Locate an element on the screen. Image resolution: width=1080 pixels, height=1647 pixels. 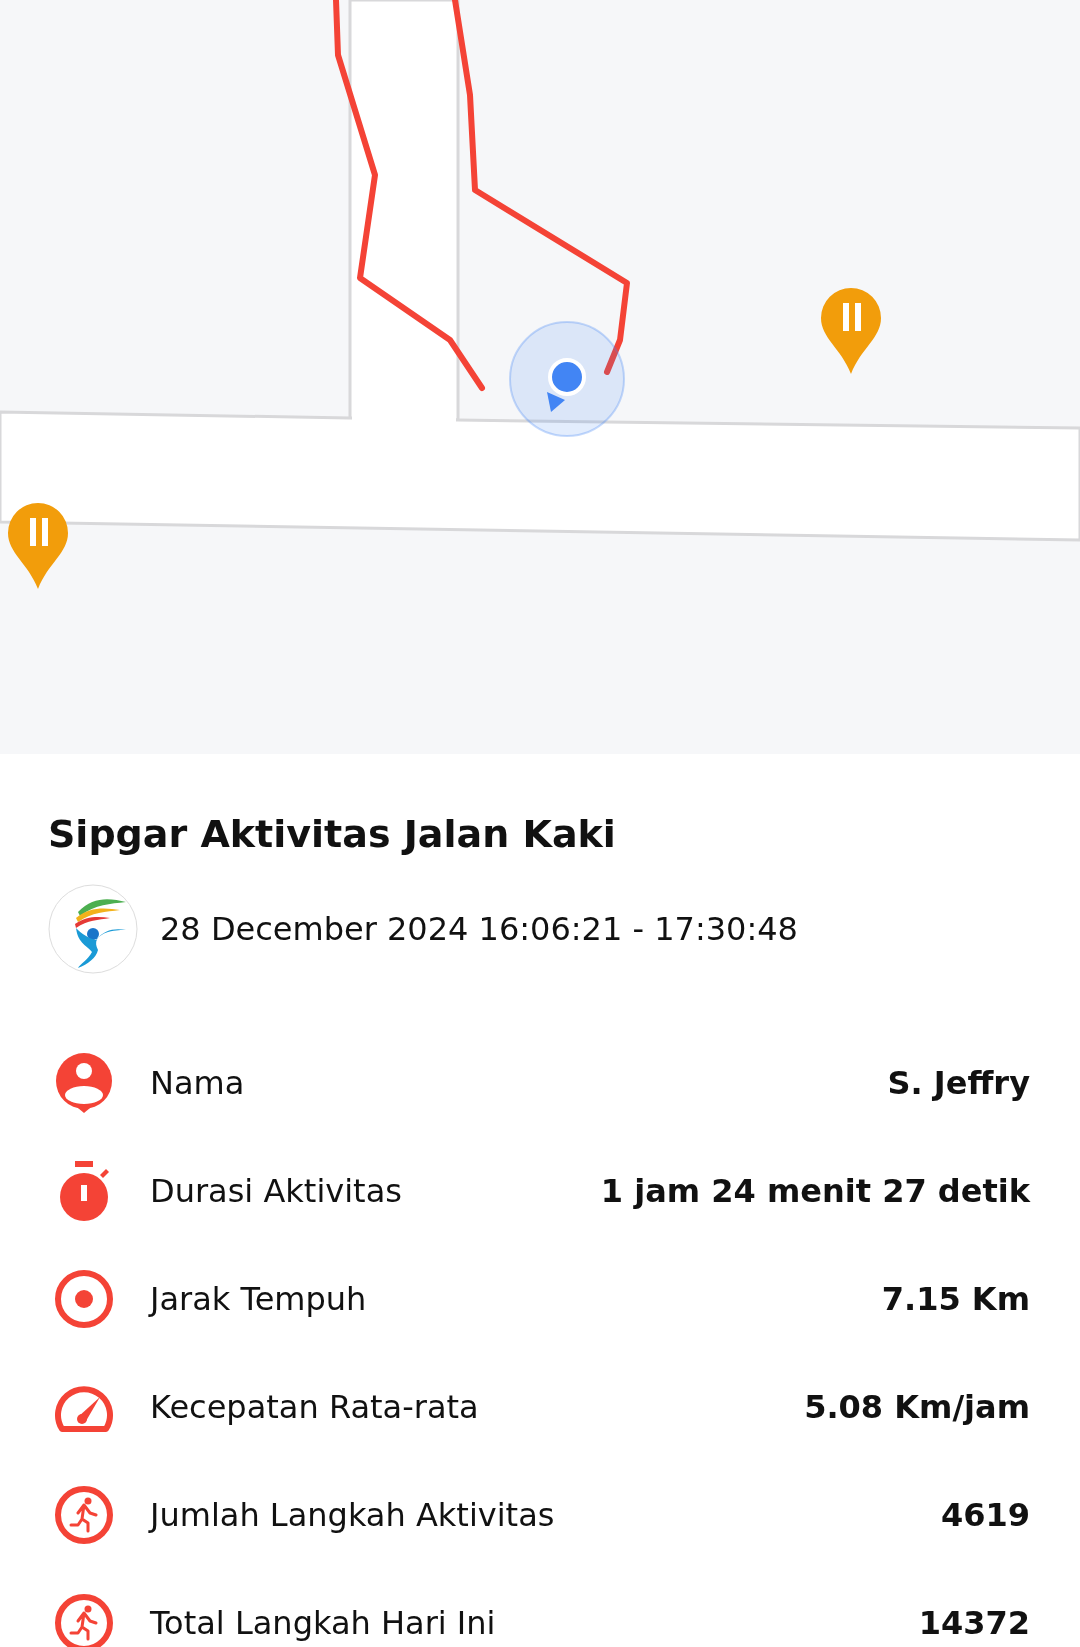
stat-label: Nama is located at coordinates (198, 1082).